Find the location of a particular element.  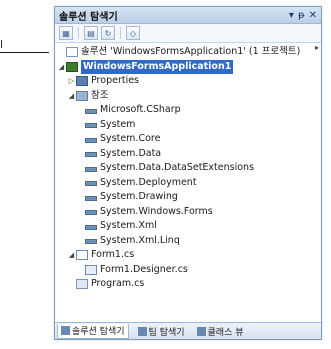

tree-item-project: ◢ WindowsFormsApplication1 is located at coordinates (188, 67).